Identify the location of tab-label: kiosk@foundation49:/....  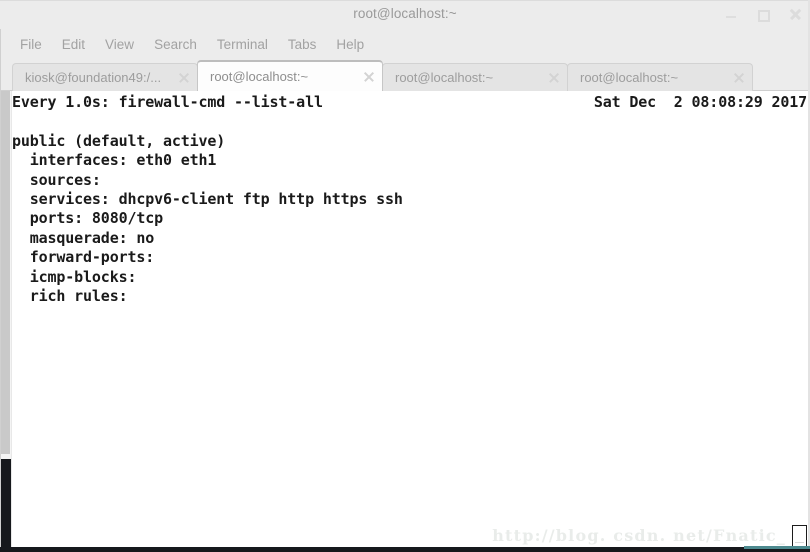
(93, 77).